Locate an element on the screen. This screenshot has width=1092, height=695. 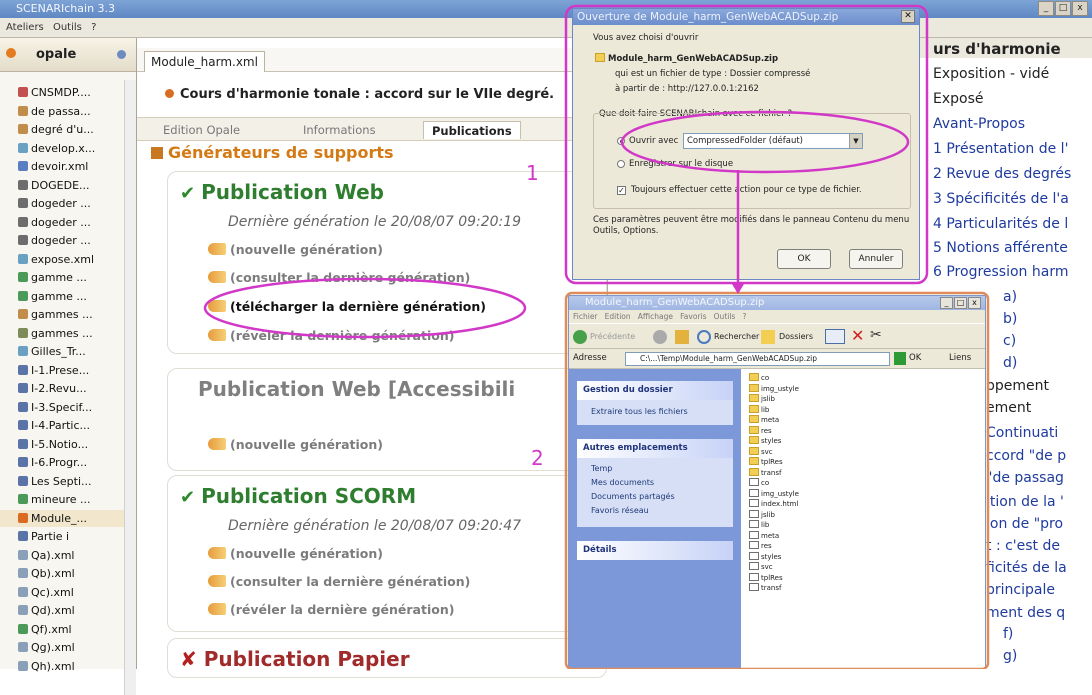
cancel-button: Annuler is located at coordinates (876, 259).